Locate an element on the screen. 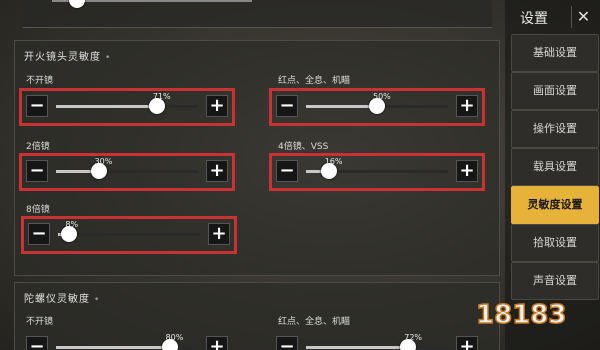 The width and height of the screenshot is (600, 350). sensitivity-slider-red-dot: − 50% + is located at coordinates (377, 107).